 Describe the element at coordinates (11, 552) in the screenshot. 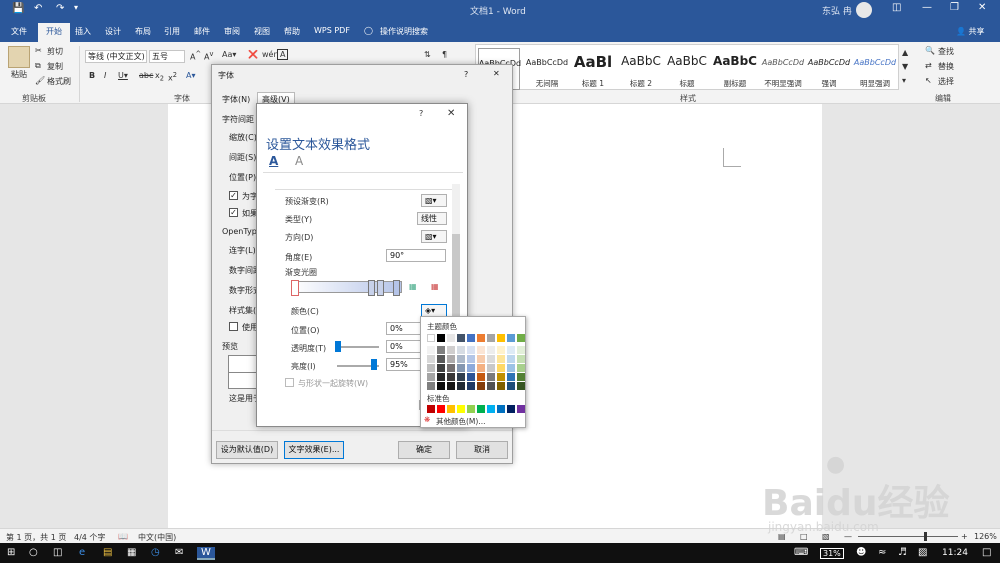

I see `windows-start-icon: ⊞` at that location.